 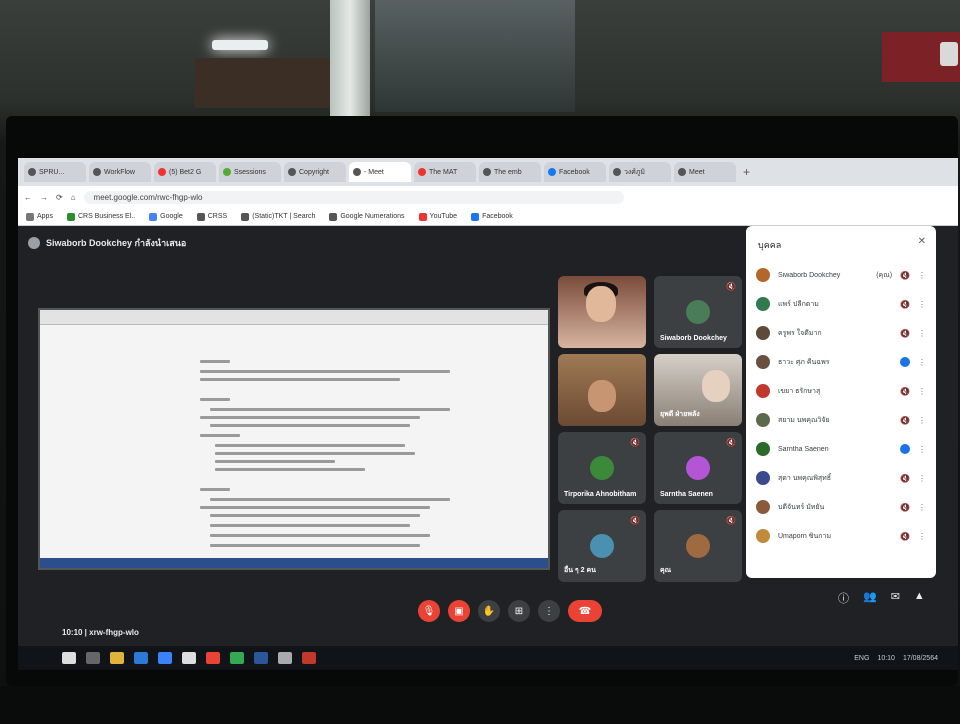 I want to click on participant-row: Umaporn ซินกาม 🔇 ⋮, so click(x=841, y=536).